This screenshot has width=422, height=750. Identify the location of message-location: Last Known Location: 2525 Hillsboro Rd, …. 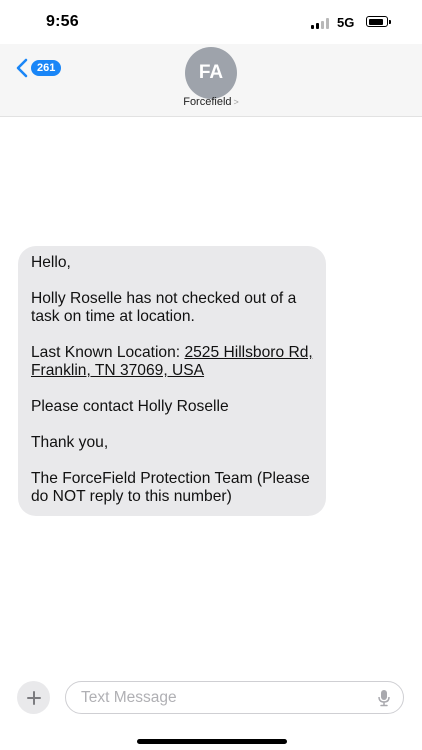
(172, 362).